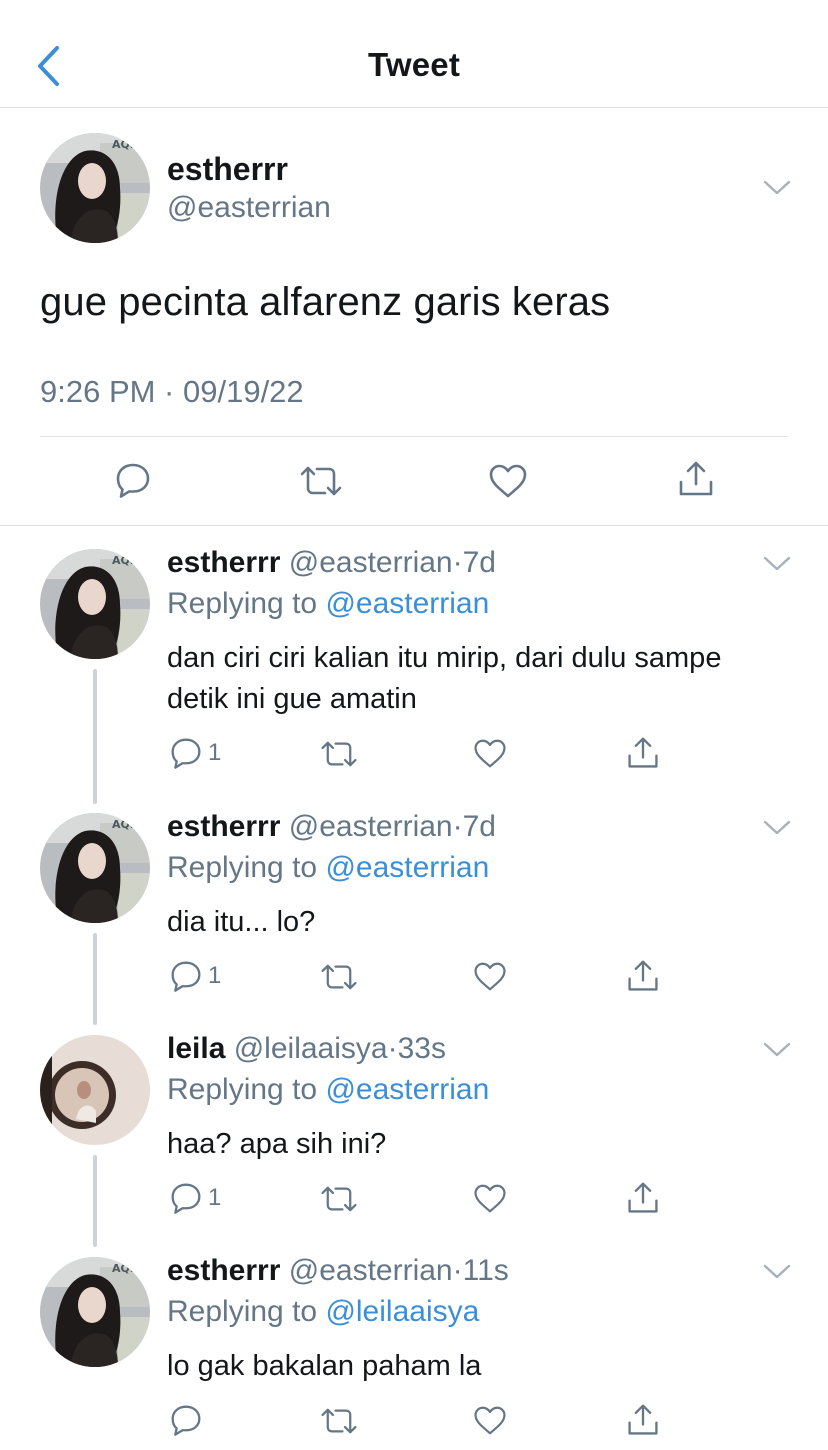 The width and height of the screenshot is (828, 1450). What do you see at coordinates (323, 1312) in the screenshot?
I see `replying-to: Replying to @leilaaisya` at bounding box center [323, 1312].